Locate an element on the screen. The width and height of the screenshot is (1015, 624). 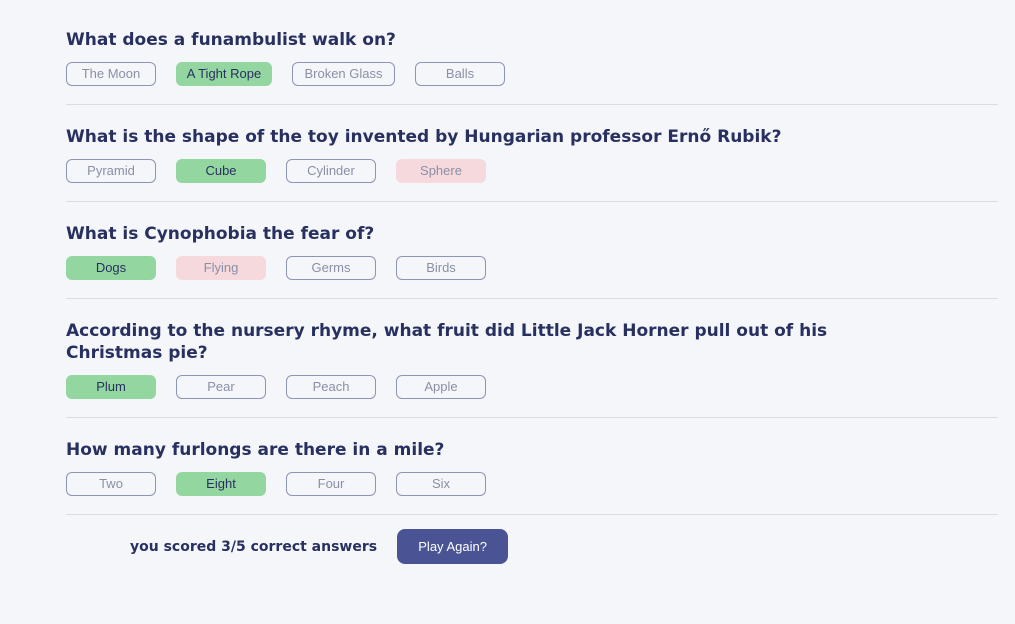
answer-options: The Moon A Tight Rope Broken Glass Balls is located at coordinates (532, 74).